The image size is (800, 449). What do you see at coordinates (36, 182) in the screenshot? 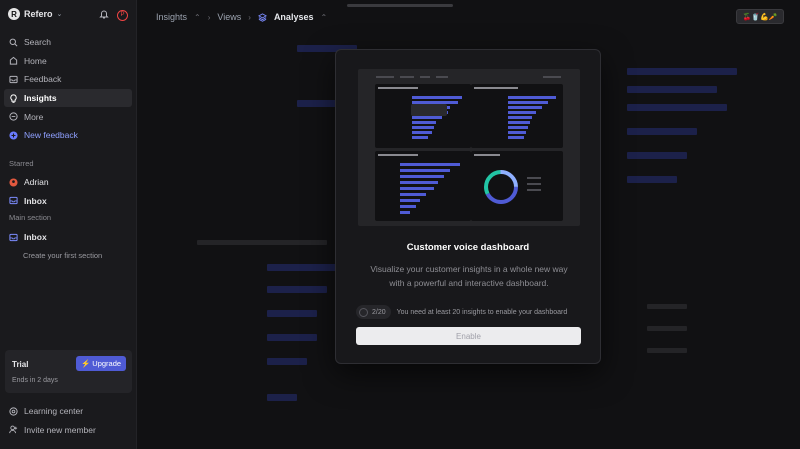
I see `nav-label: Adrian` at bounding box center [36, 182].